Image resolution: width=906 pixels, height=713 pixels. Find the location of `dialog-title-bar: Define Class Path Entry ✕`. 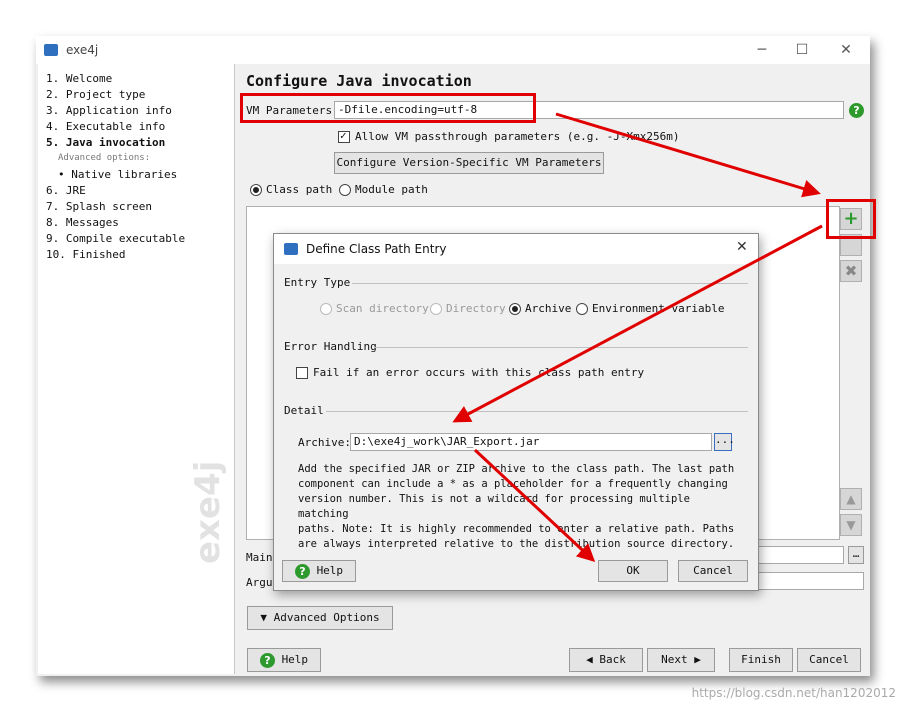

dialog-title-bar: Define Class Path Entry ✕ is located at coordinates (516, 249).